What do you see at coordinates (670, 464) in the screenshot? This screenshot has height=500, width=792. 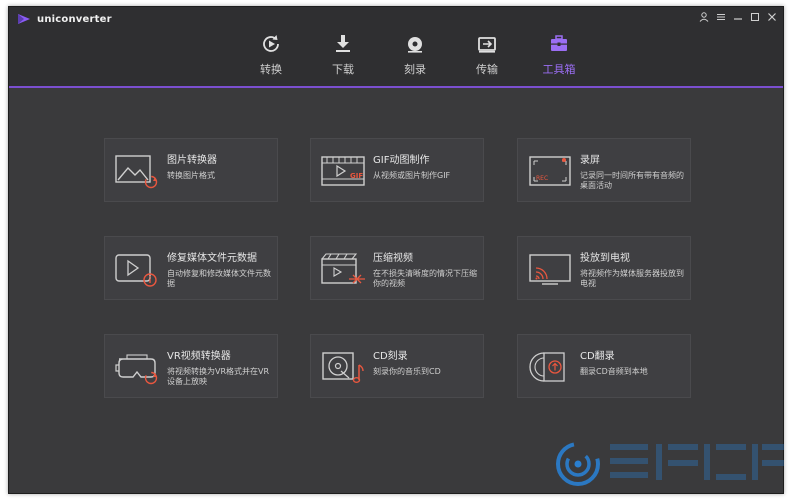 I see `watermark-logo-icon` at bounding box center [670, 464].